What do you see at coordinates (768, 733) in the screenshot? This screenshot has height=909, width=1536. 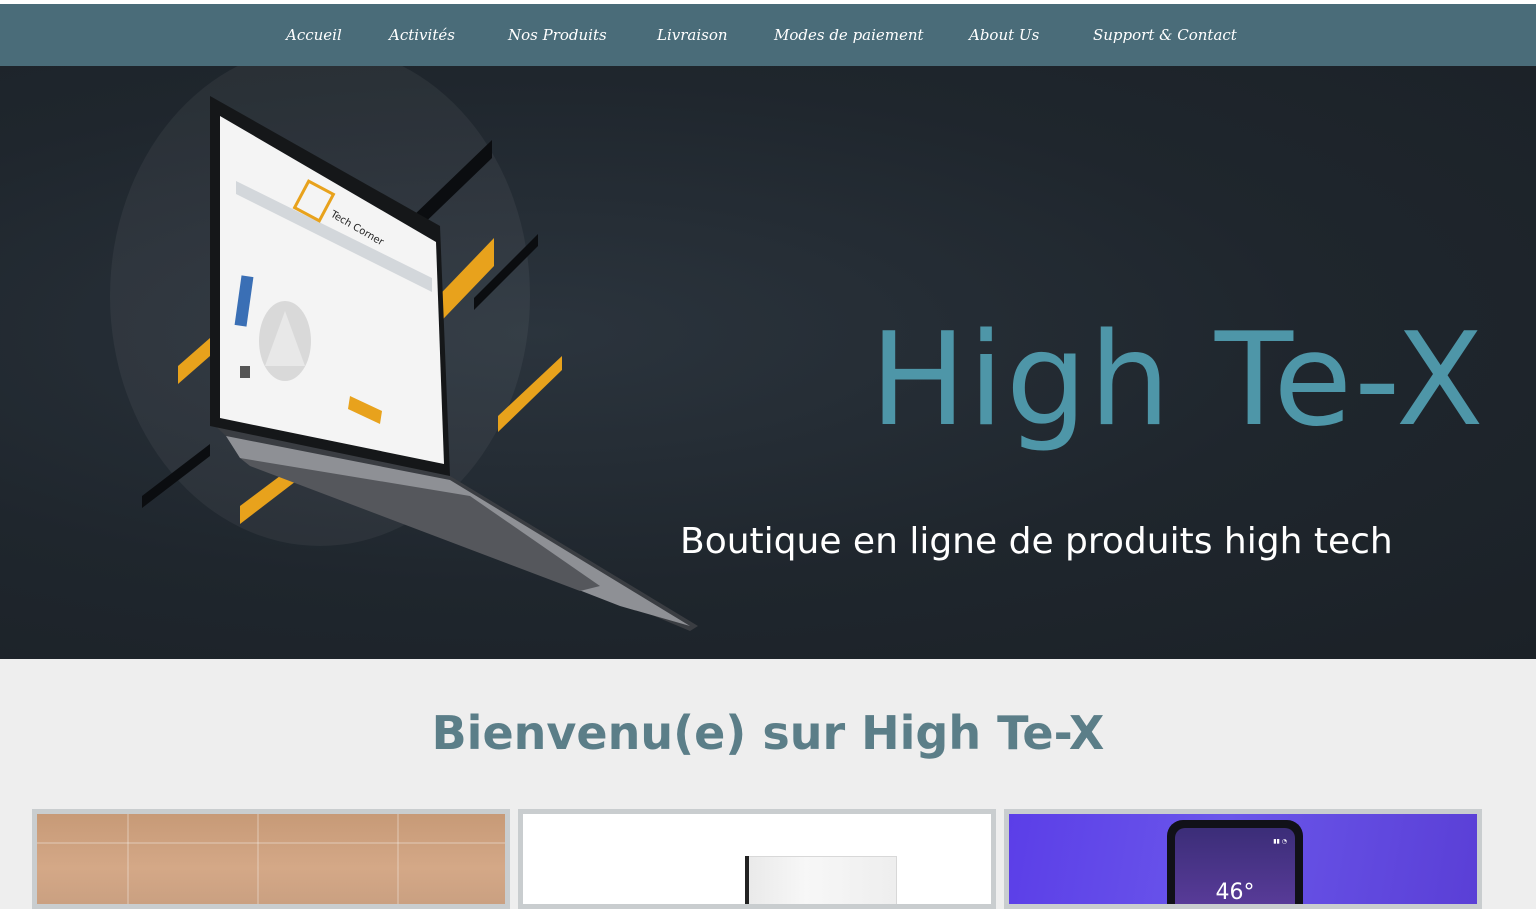 I see `welcome-heading: Bienvenu(e) sur High Te-X` at bounding box center [768, 733].